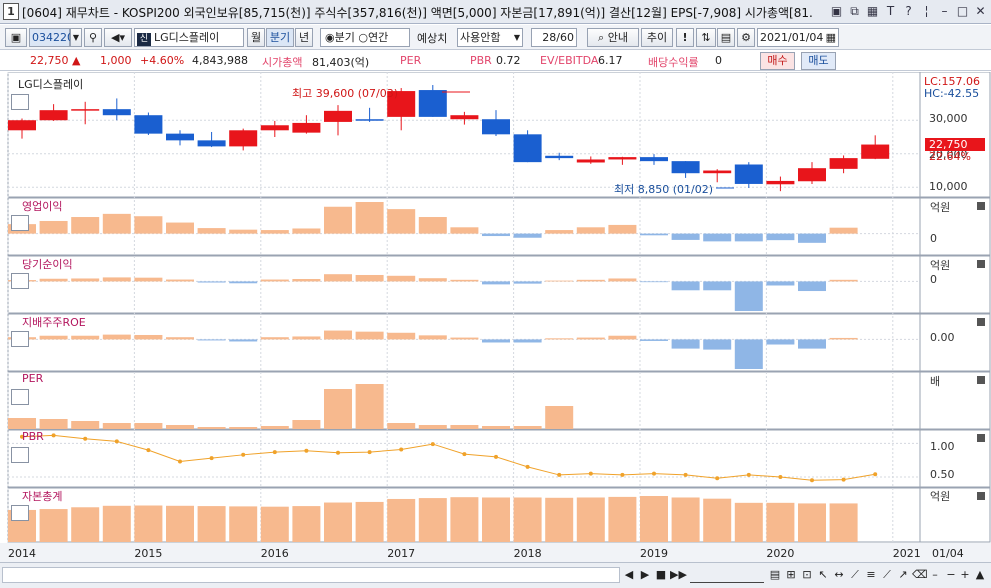  Describe the element at coordinates (727, 575) in the screenshot. I see `zoom-slider` at that location.